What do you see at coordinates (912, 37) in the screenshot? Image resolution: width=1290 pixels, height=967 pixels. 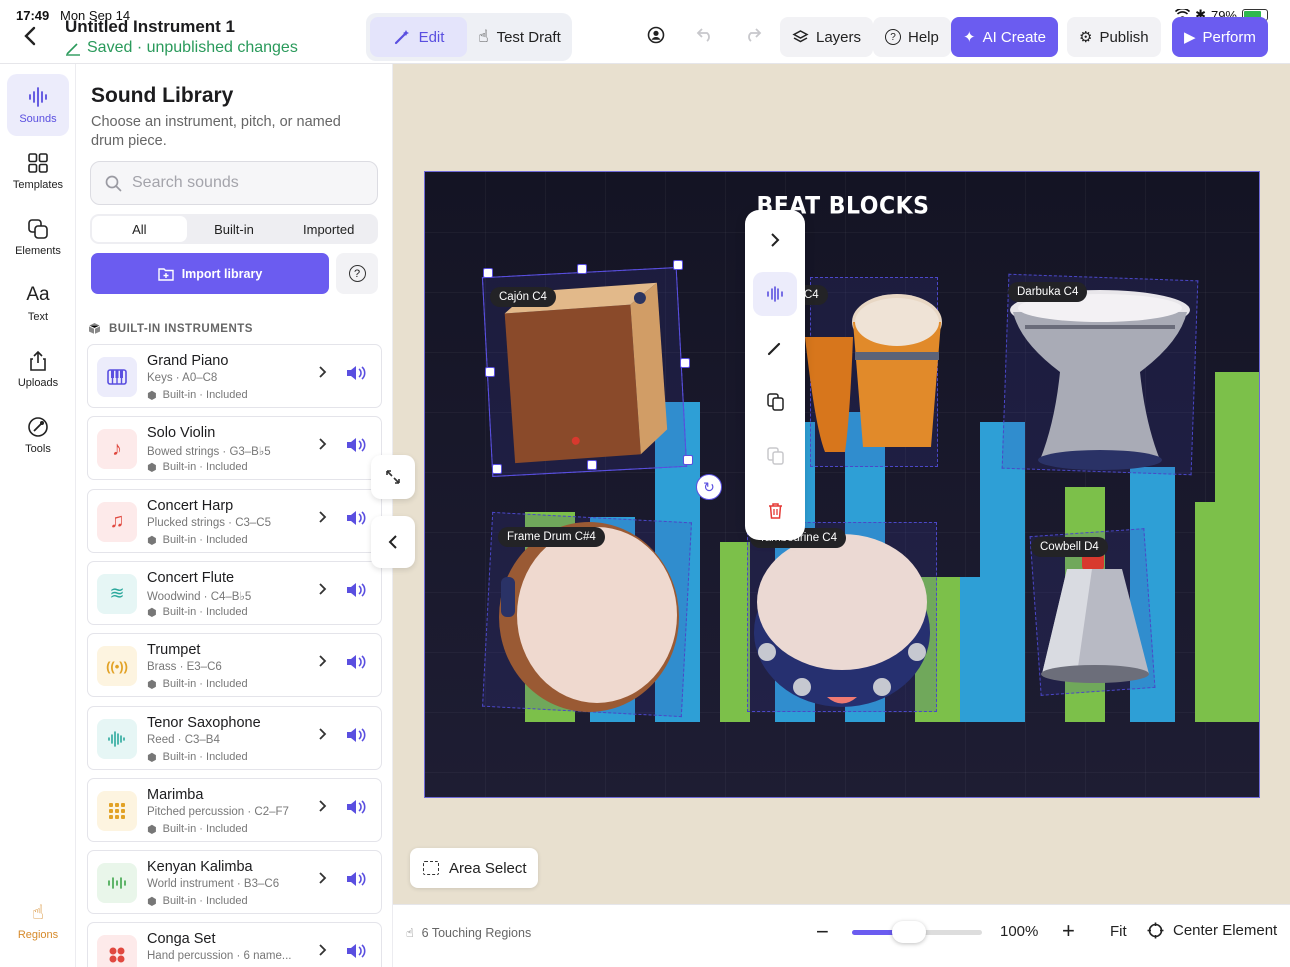 I see `help-button: ? Help` at bounding box center [912, 37].